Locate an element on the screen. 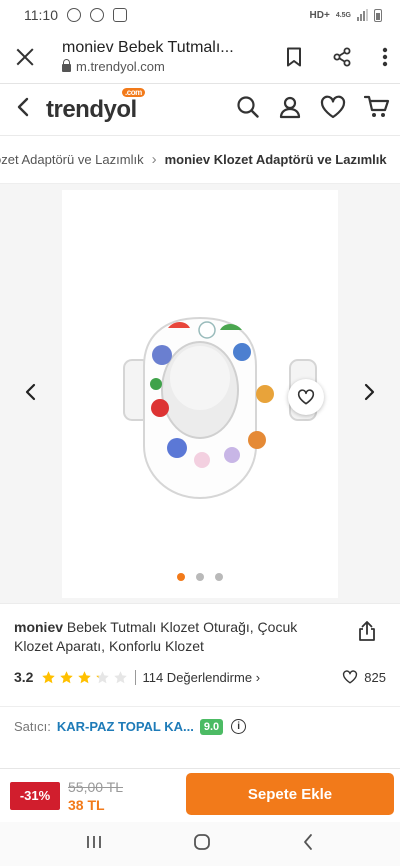 Image resolution: width=400 pixels, height=866 pixels. bookmark-icon is located at coordinates (294, 57).